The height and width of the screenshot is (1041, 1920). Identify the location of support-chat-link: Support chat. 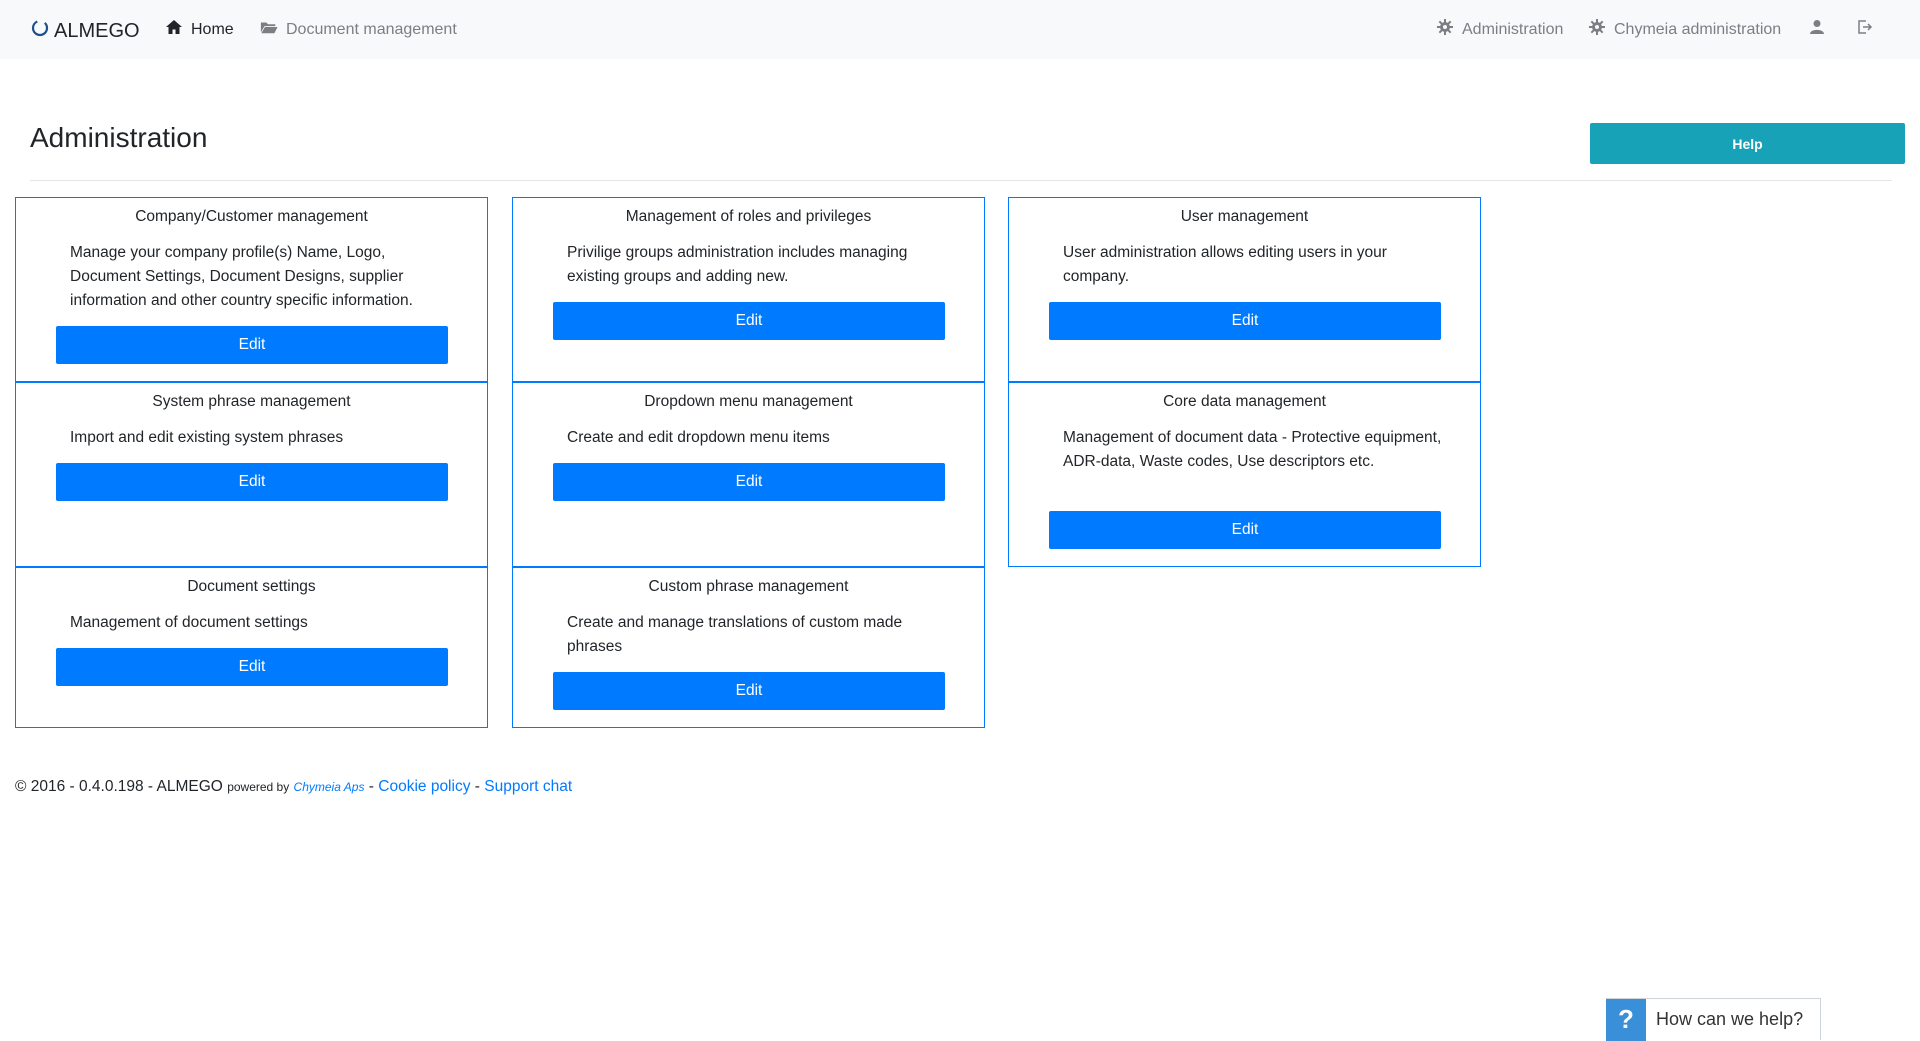
(528, 786).